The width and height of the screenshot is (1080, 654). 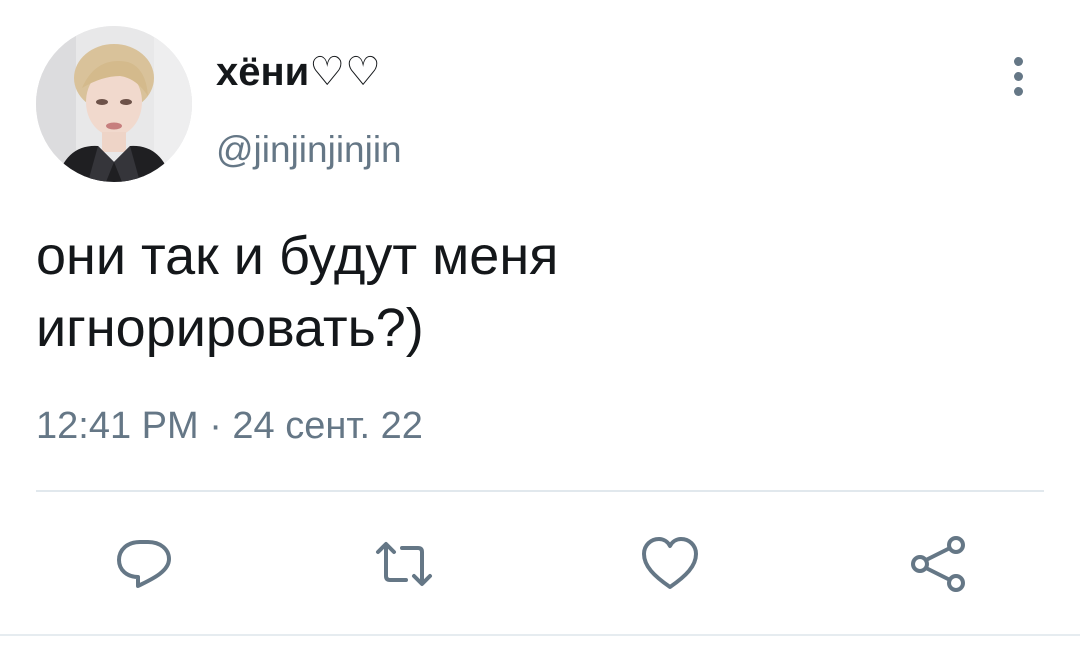 I want to click on more-options-button, so click(x=1018, y=76).